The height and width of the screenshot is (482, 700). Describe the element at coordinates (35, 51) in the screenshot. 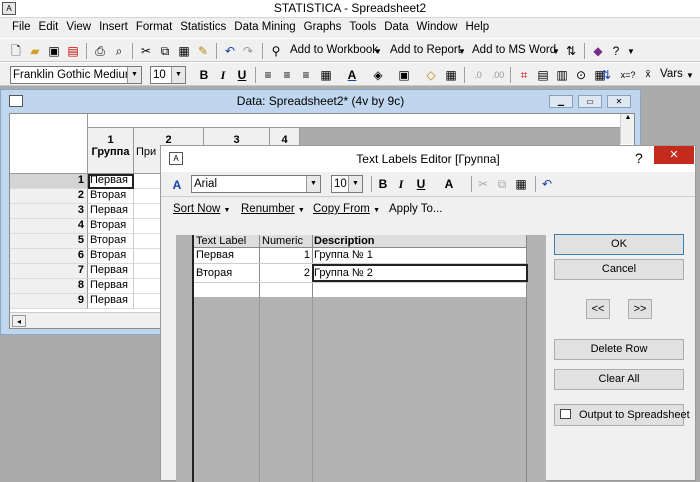

I see `open-icon: ▰` at that location.